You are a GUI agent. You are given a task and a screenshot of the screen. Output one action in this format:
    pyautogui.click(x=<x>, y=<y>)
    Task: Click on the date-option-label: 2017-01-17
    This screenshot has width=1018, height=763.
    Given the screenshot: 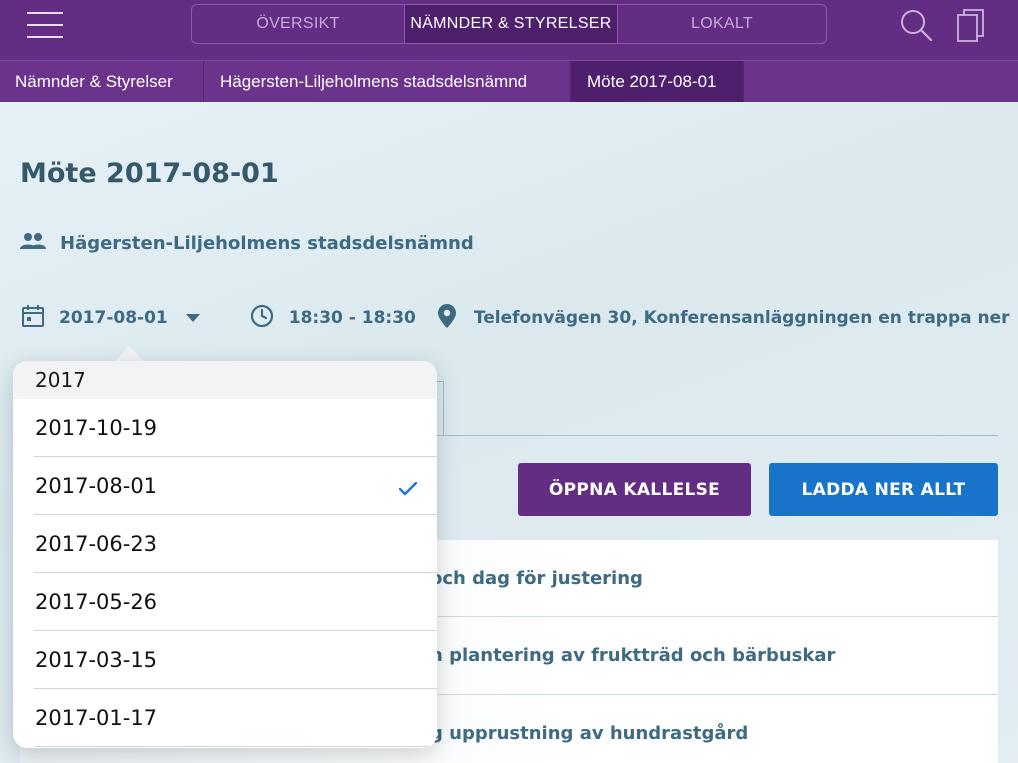 What is the action you would take?
    pyautogui.click(x=96, y=717)
    